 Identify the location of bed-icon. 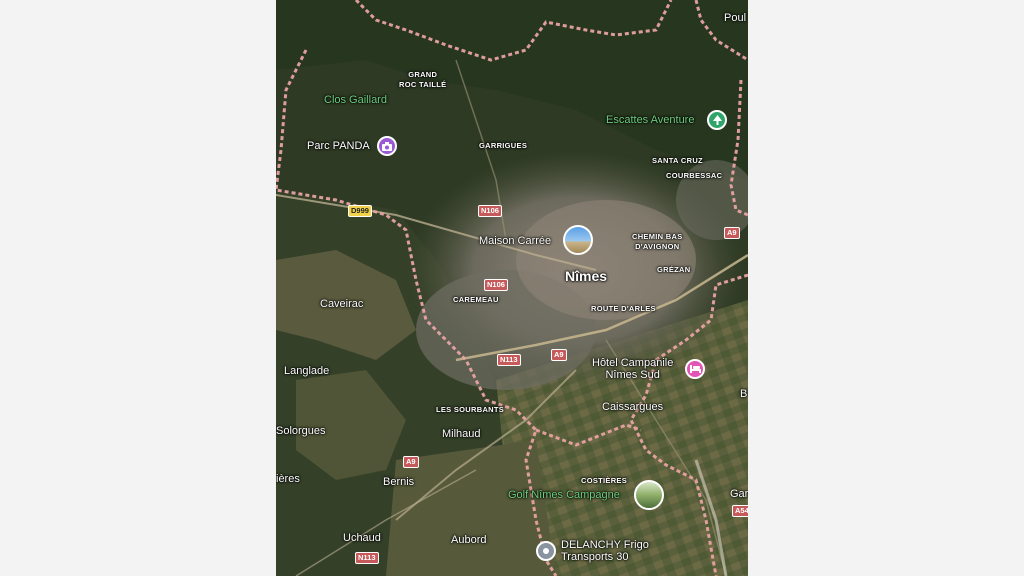
(695, 369).